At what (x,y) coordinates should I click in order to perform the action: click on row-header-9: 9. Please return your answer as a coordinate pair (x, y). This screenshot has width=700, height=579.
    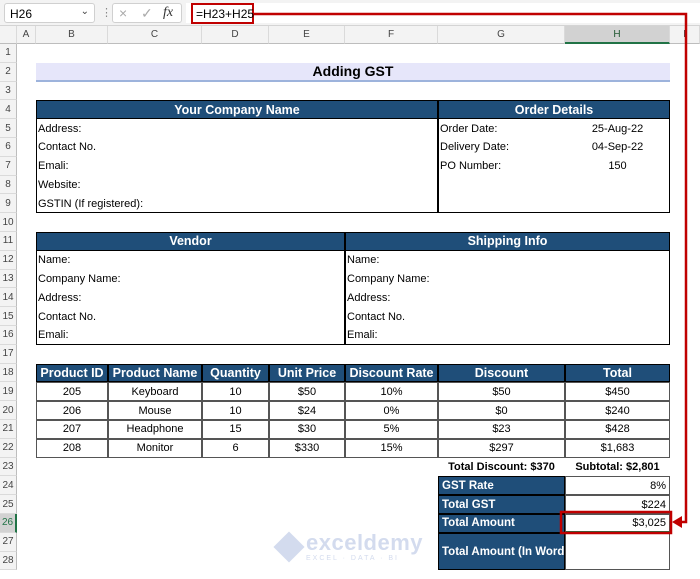
    Looking at the image, I should click on (8, 204).